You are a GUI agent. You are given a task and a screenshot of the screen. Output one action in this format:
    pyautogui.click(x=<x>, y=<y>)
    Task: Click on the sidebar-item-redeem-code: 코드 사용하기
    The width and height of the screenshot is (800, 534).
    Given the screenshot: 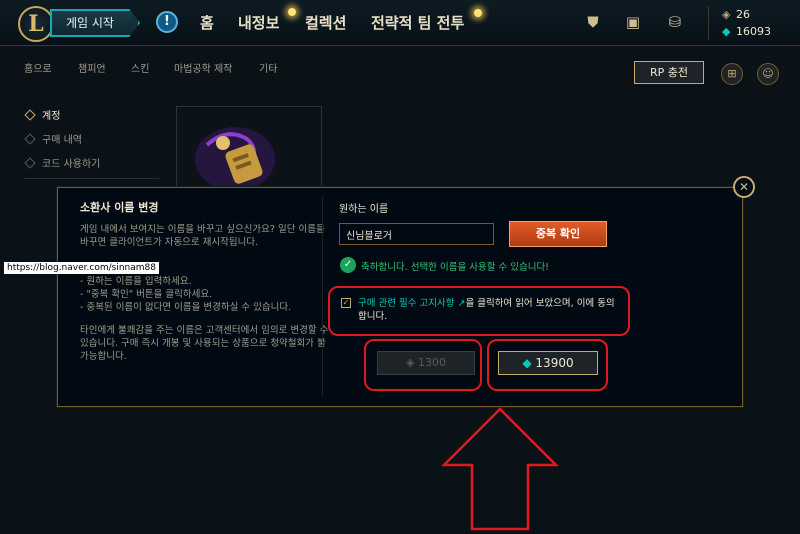 What is the action you would take?
    pyautogui.click(x=62, y=162)
    